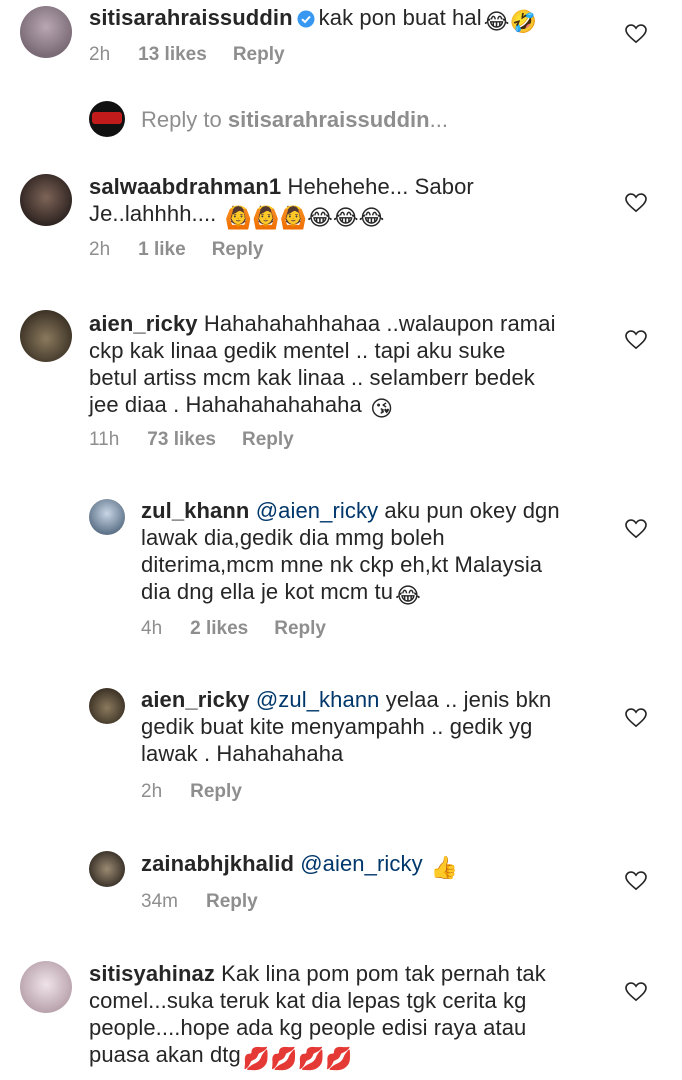  What do you see at coordinates (510, 21) in the screenshot?
I see `emoji: 😂🤣` at bounding box center [510, 21].